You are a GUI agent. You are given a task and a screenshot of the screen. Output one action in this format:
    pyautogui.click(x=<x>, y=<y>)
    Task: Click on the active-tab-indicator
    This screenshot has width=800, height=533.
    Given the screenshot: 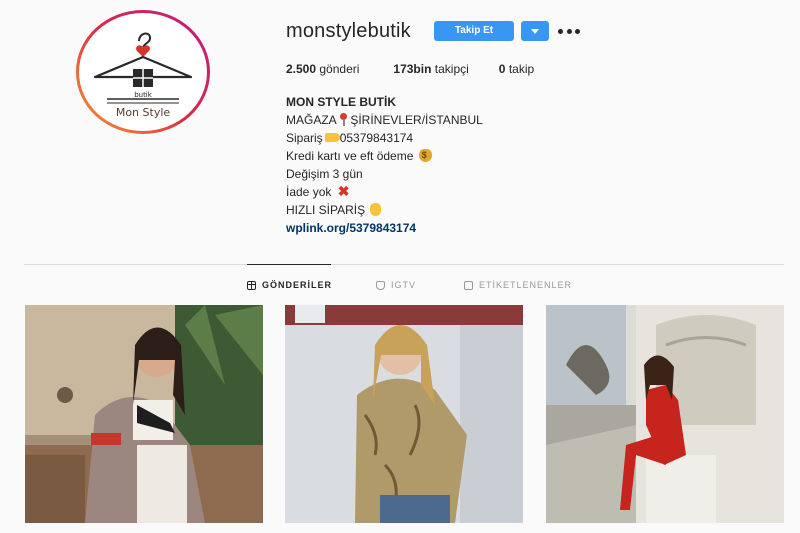 What is the action you would take?
    pyautogui.click(x=289, y=264)
    